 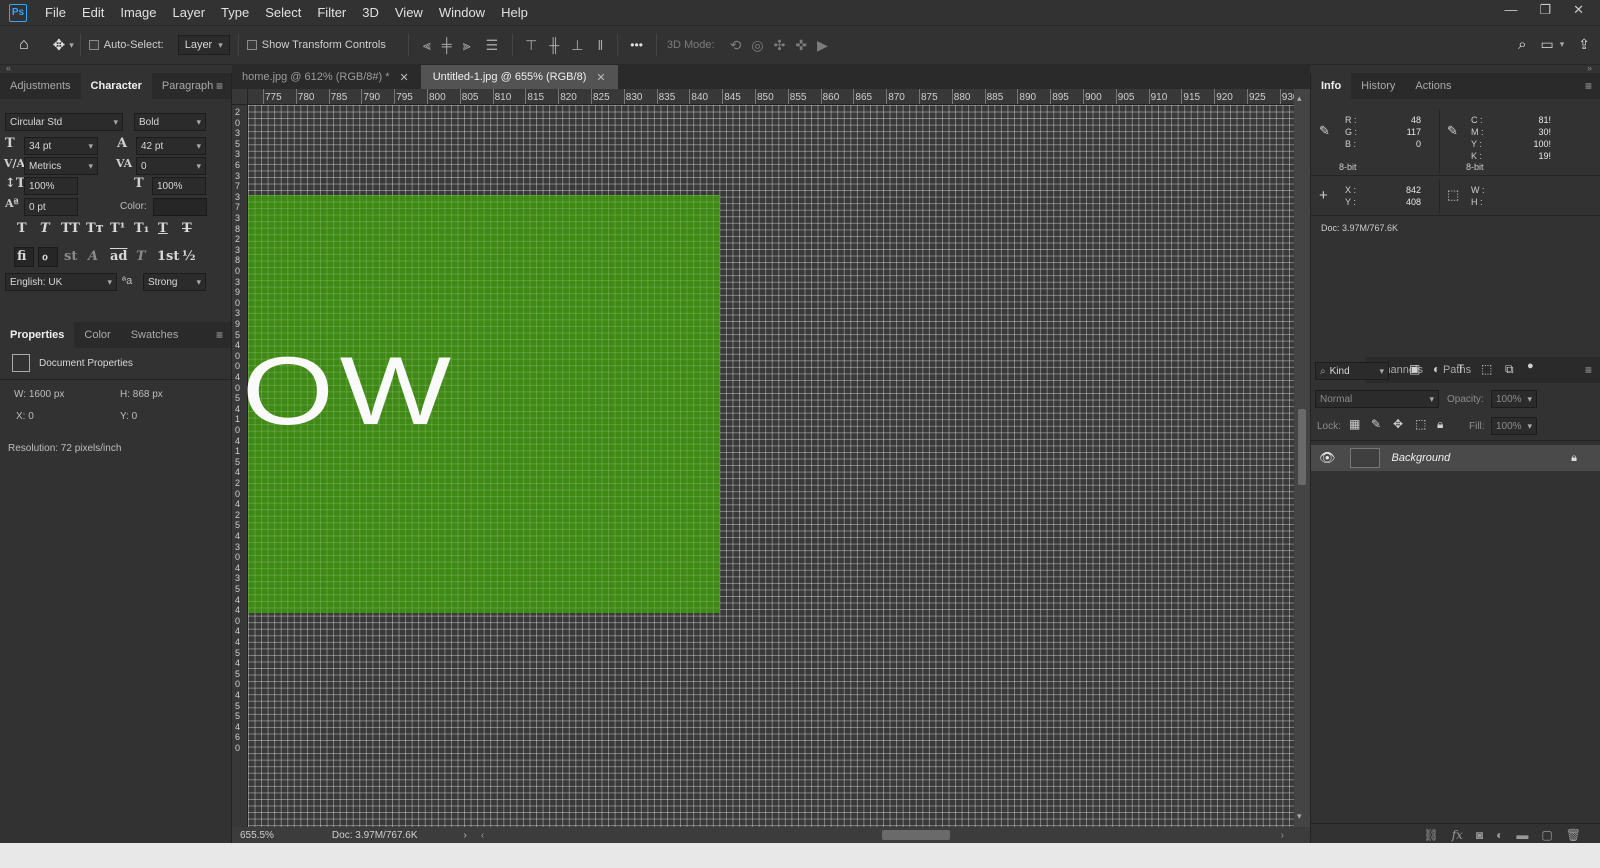 I want to click on group-icon: ▬, so click(x=1522, y=835).